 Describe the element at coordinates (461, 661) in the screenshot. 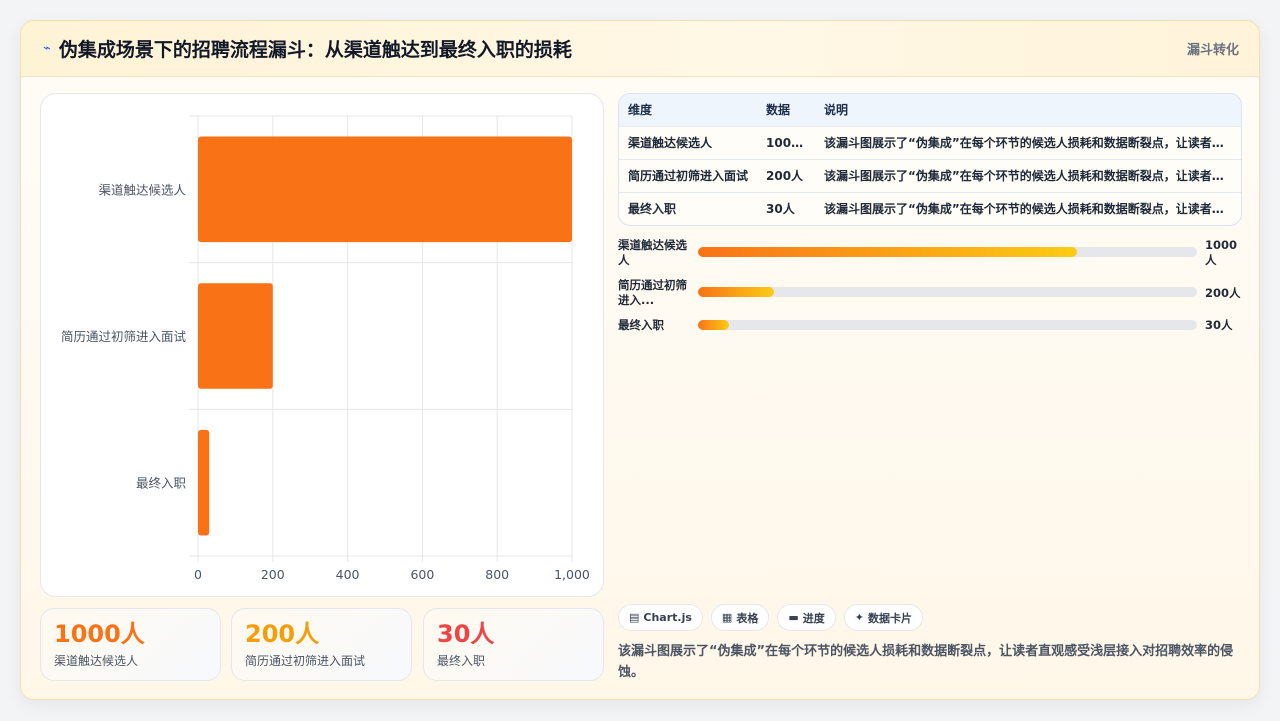

I see `stat-label: 最终入职` at that location.